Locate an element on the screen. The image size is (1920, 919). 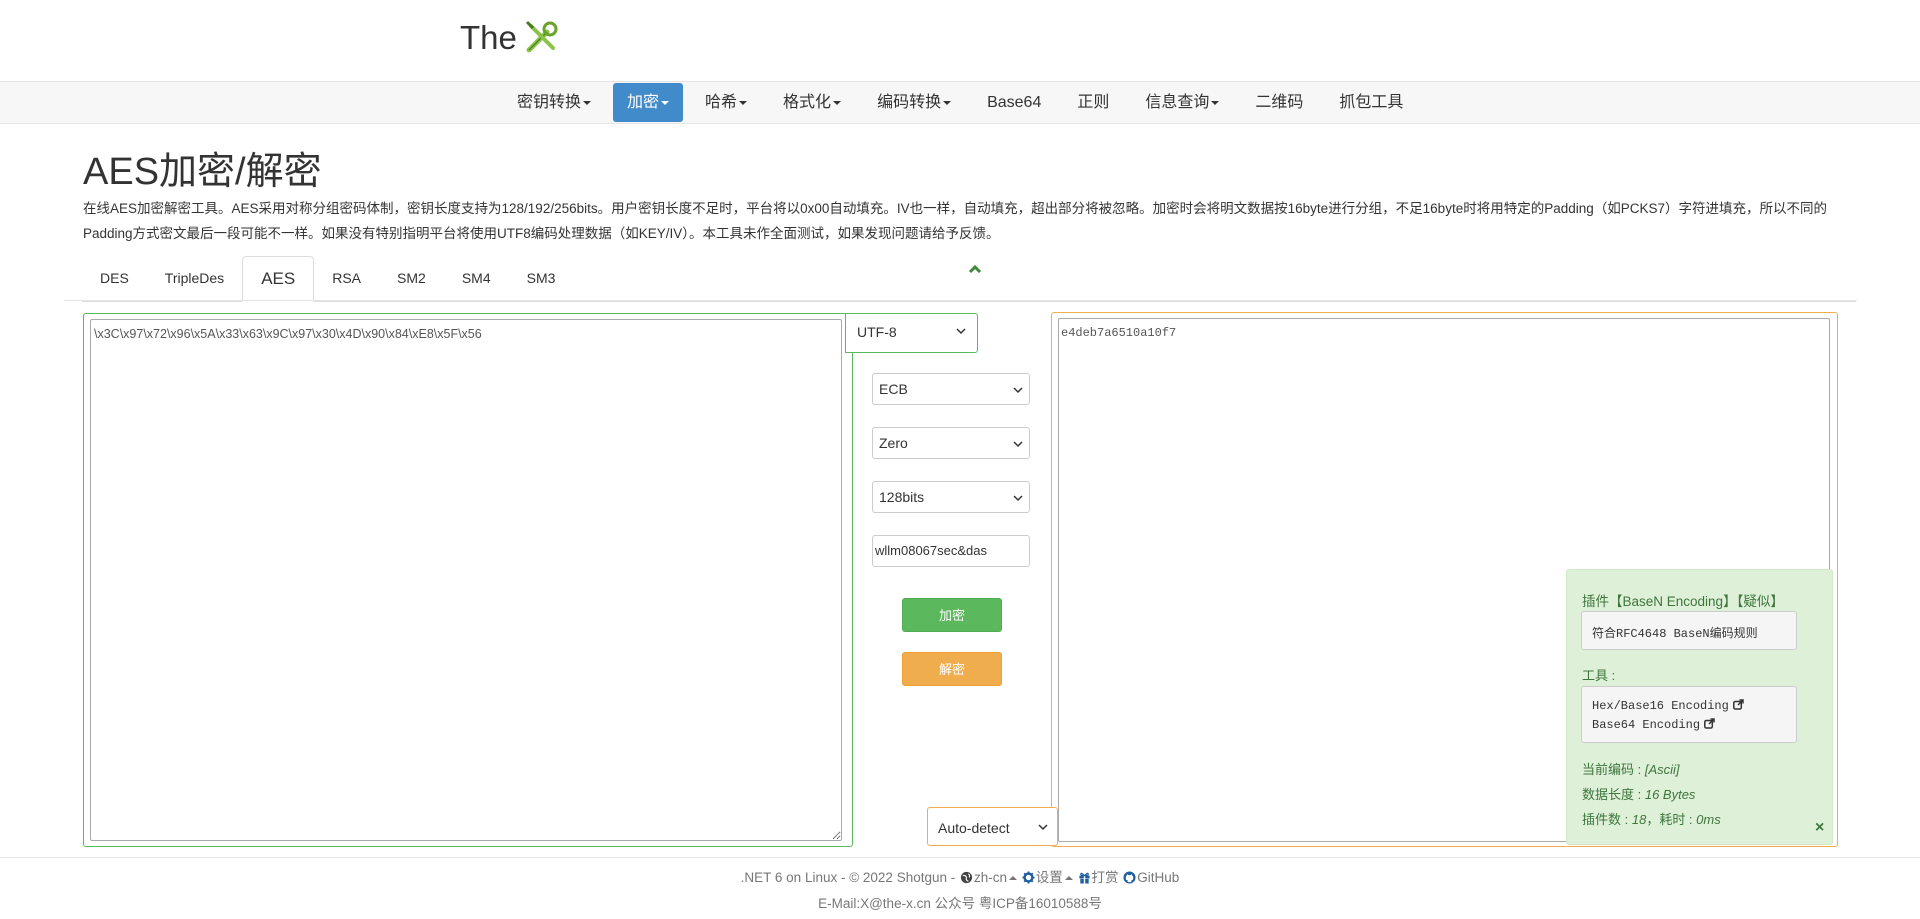
tools-label: 工具 : is located at coordinates (1599, 675).